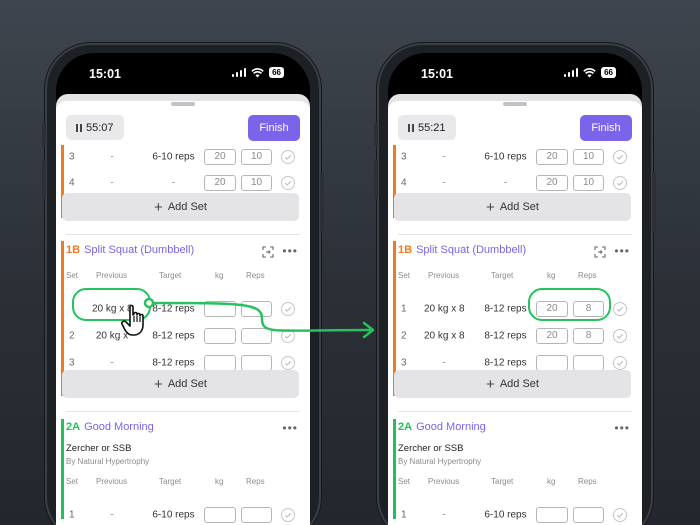 Image resolution: width=700 pixels, height=525 pixels. What do you see at coordinates (262, 316) in the screenshot?
I see `flow-arrow` at bounding box center [262, 316].